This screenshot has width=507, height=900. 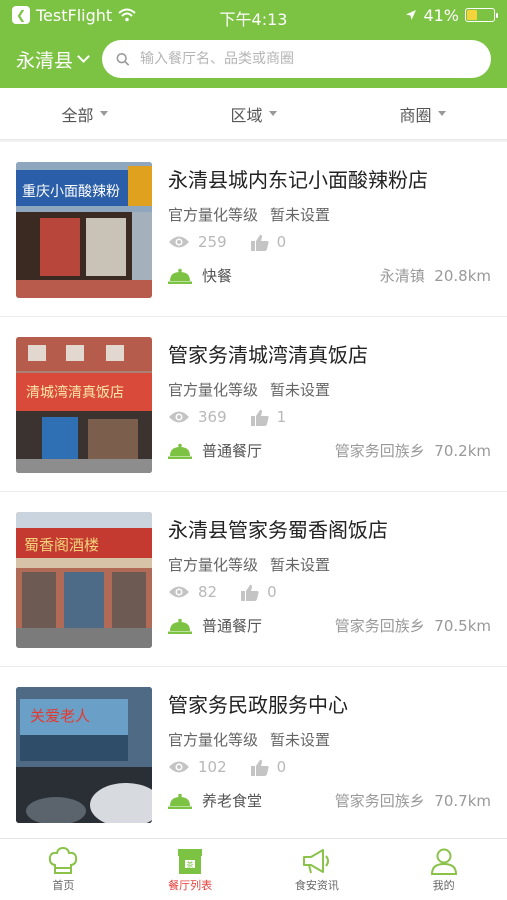 What do you see at coordinates (462, 801) in the screenshot?
I see `restaurant-distance: 70.7km` at bounding box center [462, 801].